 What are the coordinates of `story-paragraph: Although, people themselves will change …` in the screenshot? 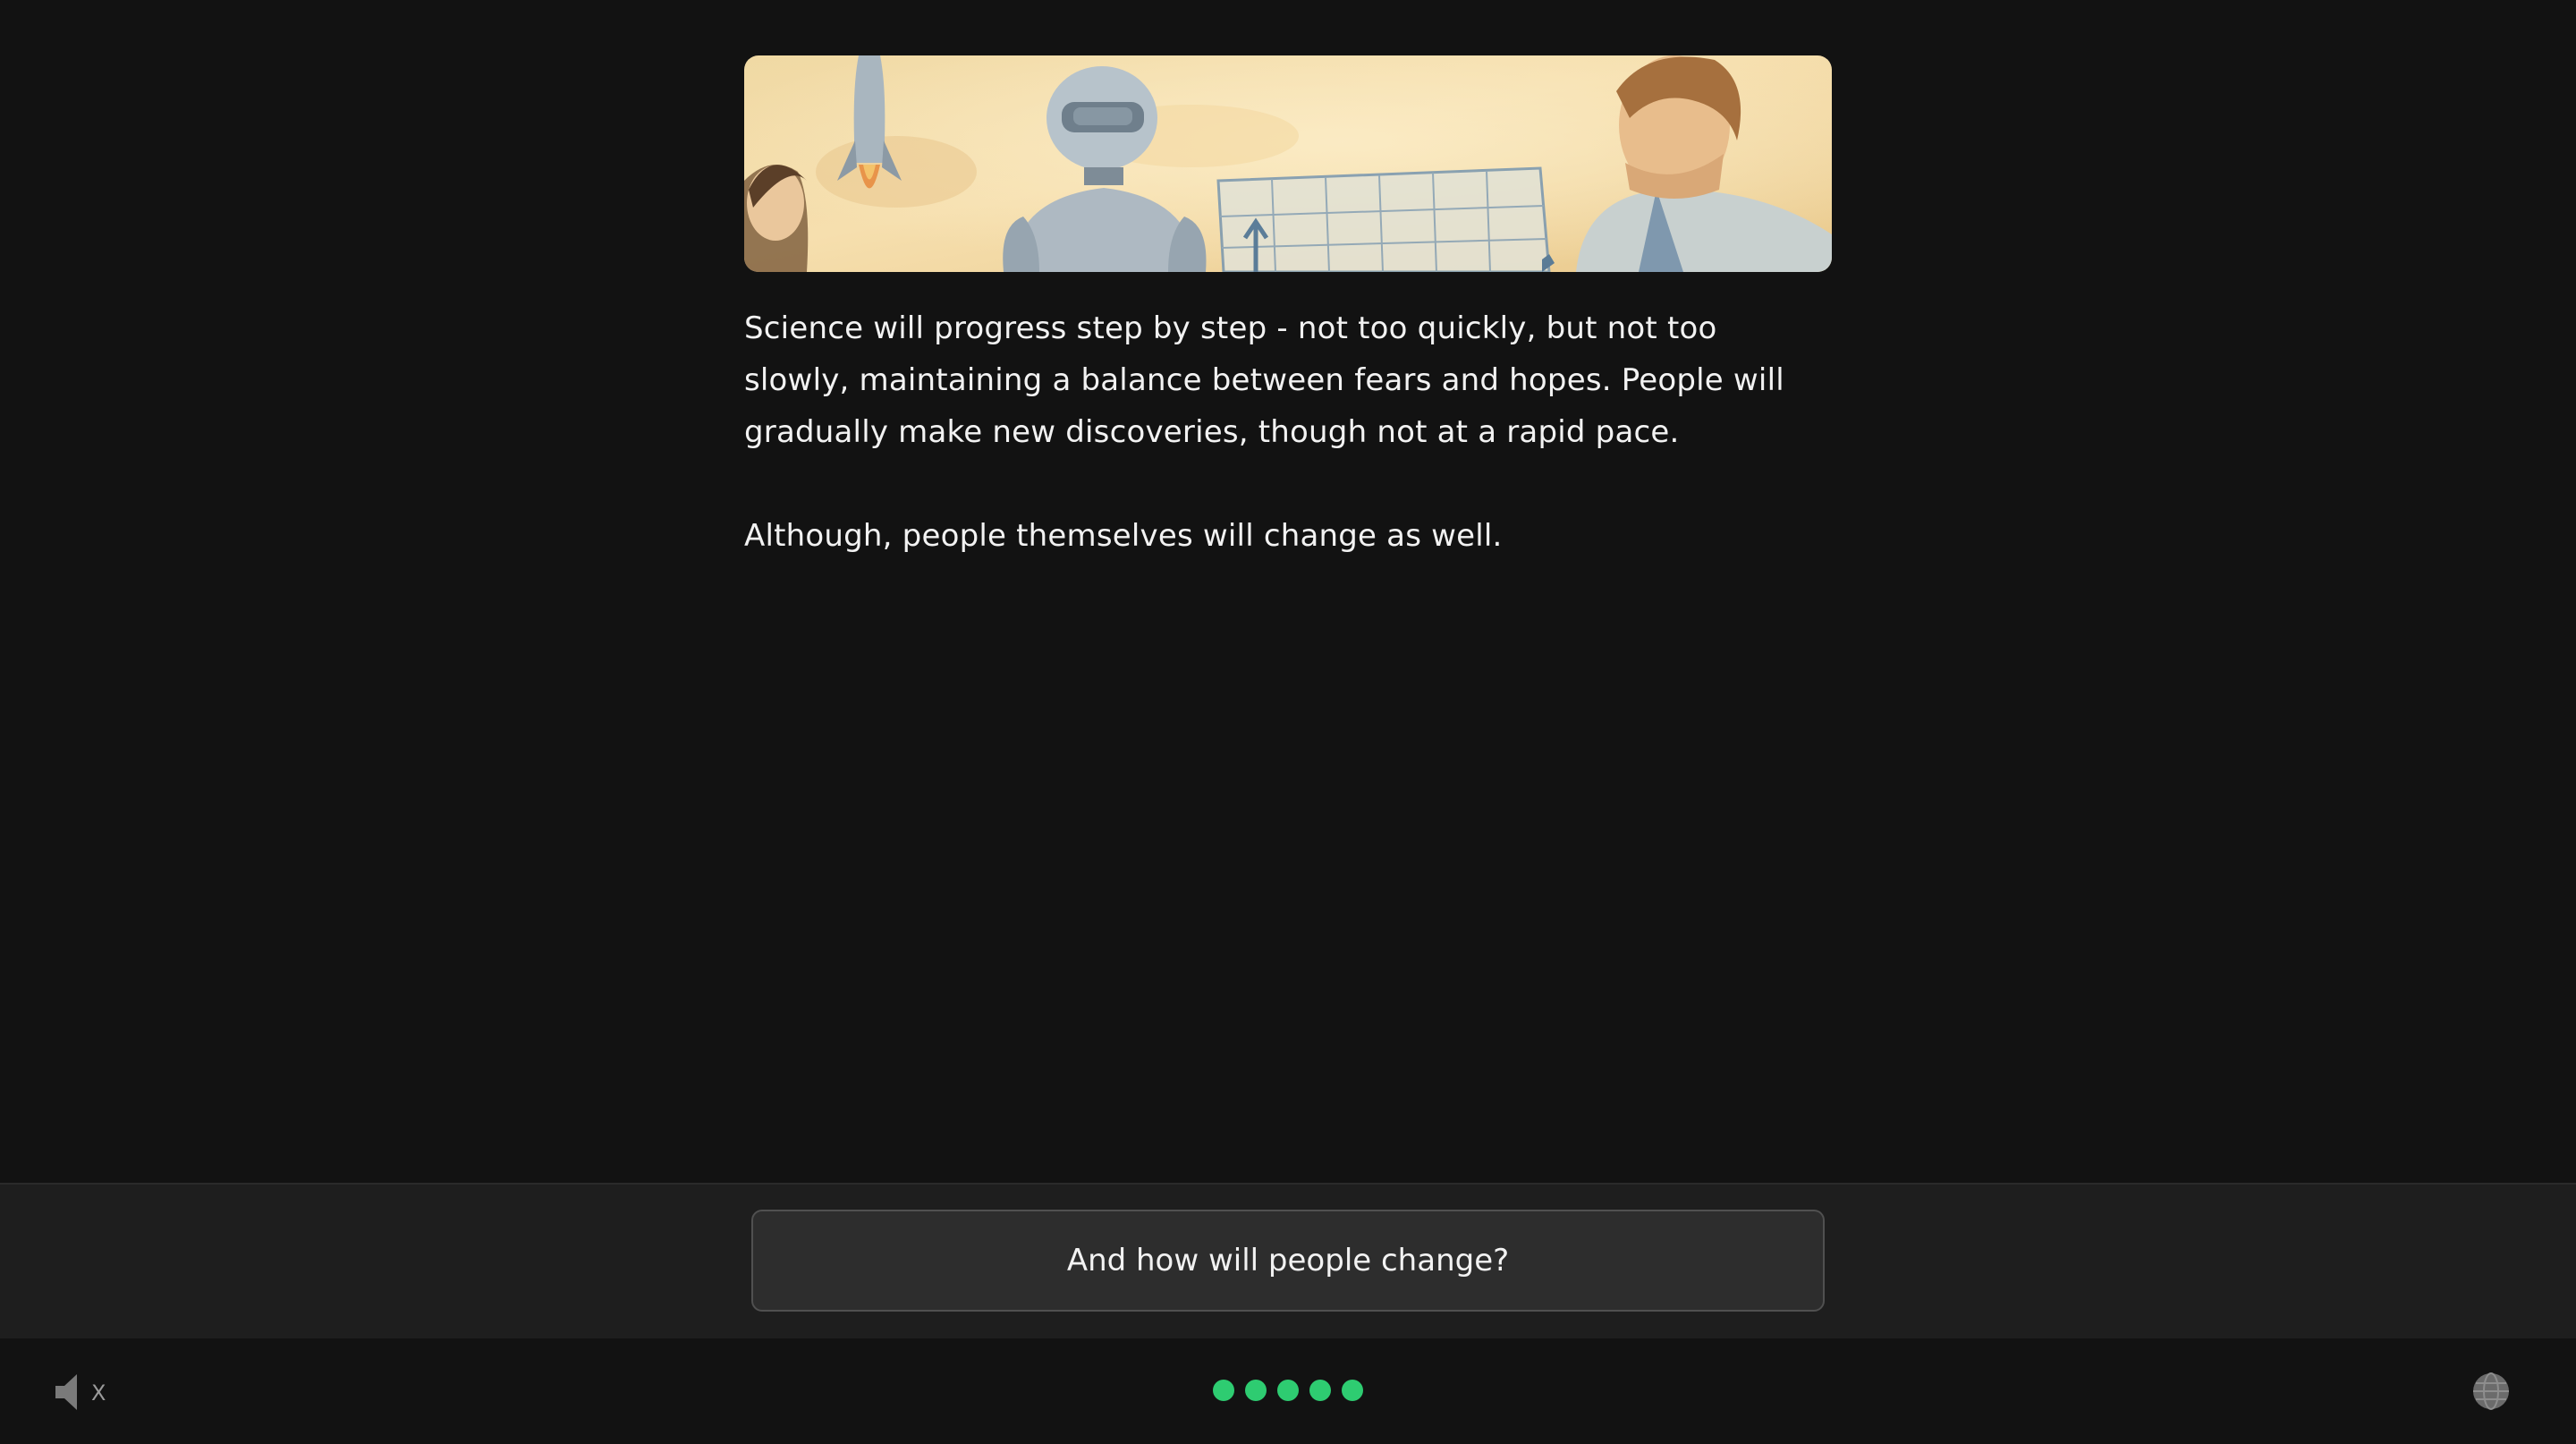 It's located at (1123, 536).